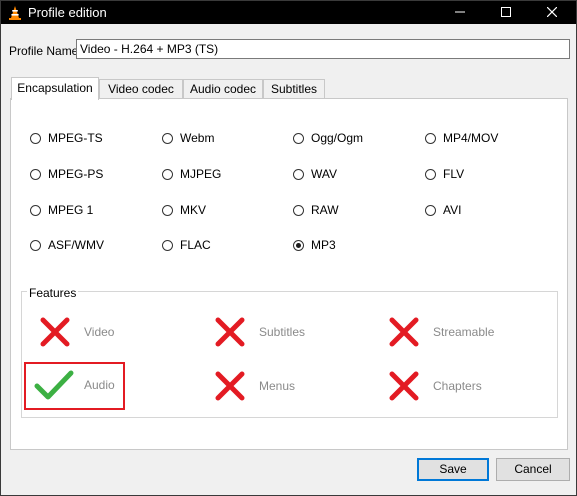 This screenshot has height=496, width=577. What do you see at coordinates (282, 332) in the screenshot?
I see `feature-label: Subtitles` at bounding box center [282, 332].